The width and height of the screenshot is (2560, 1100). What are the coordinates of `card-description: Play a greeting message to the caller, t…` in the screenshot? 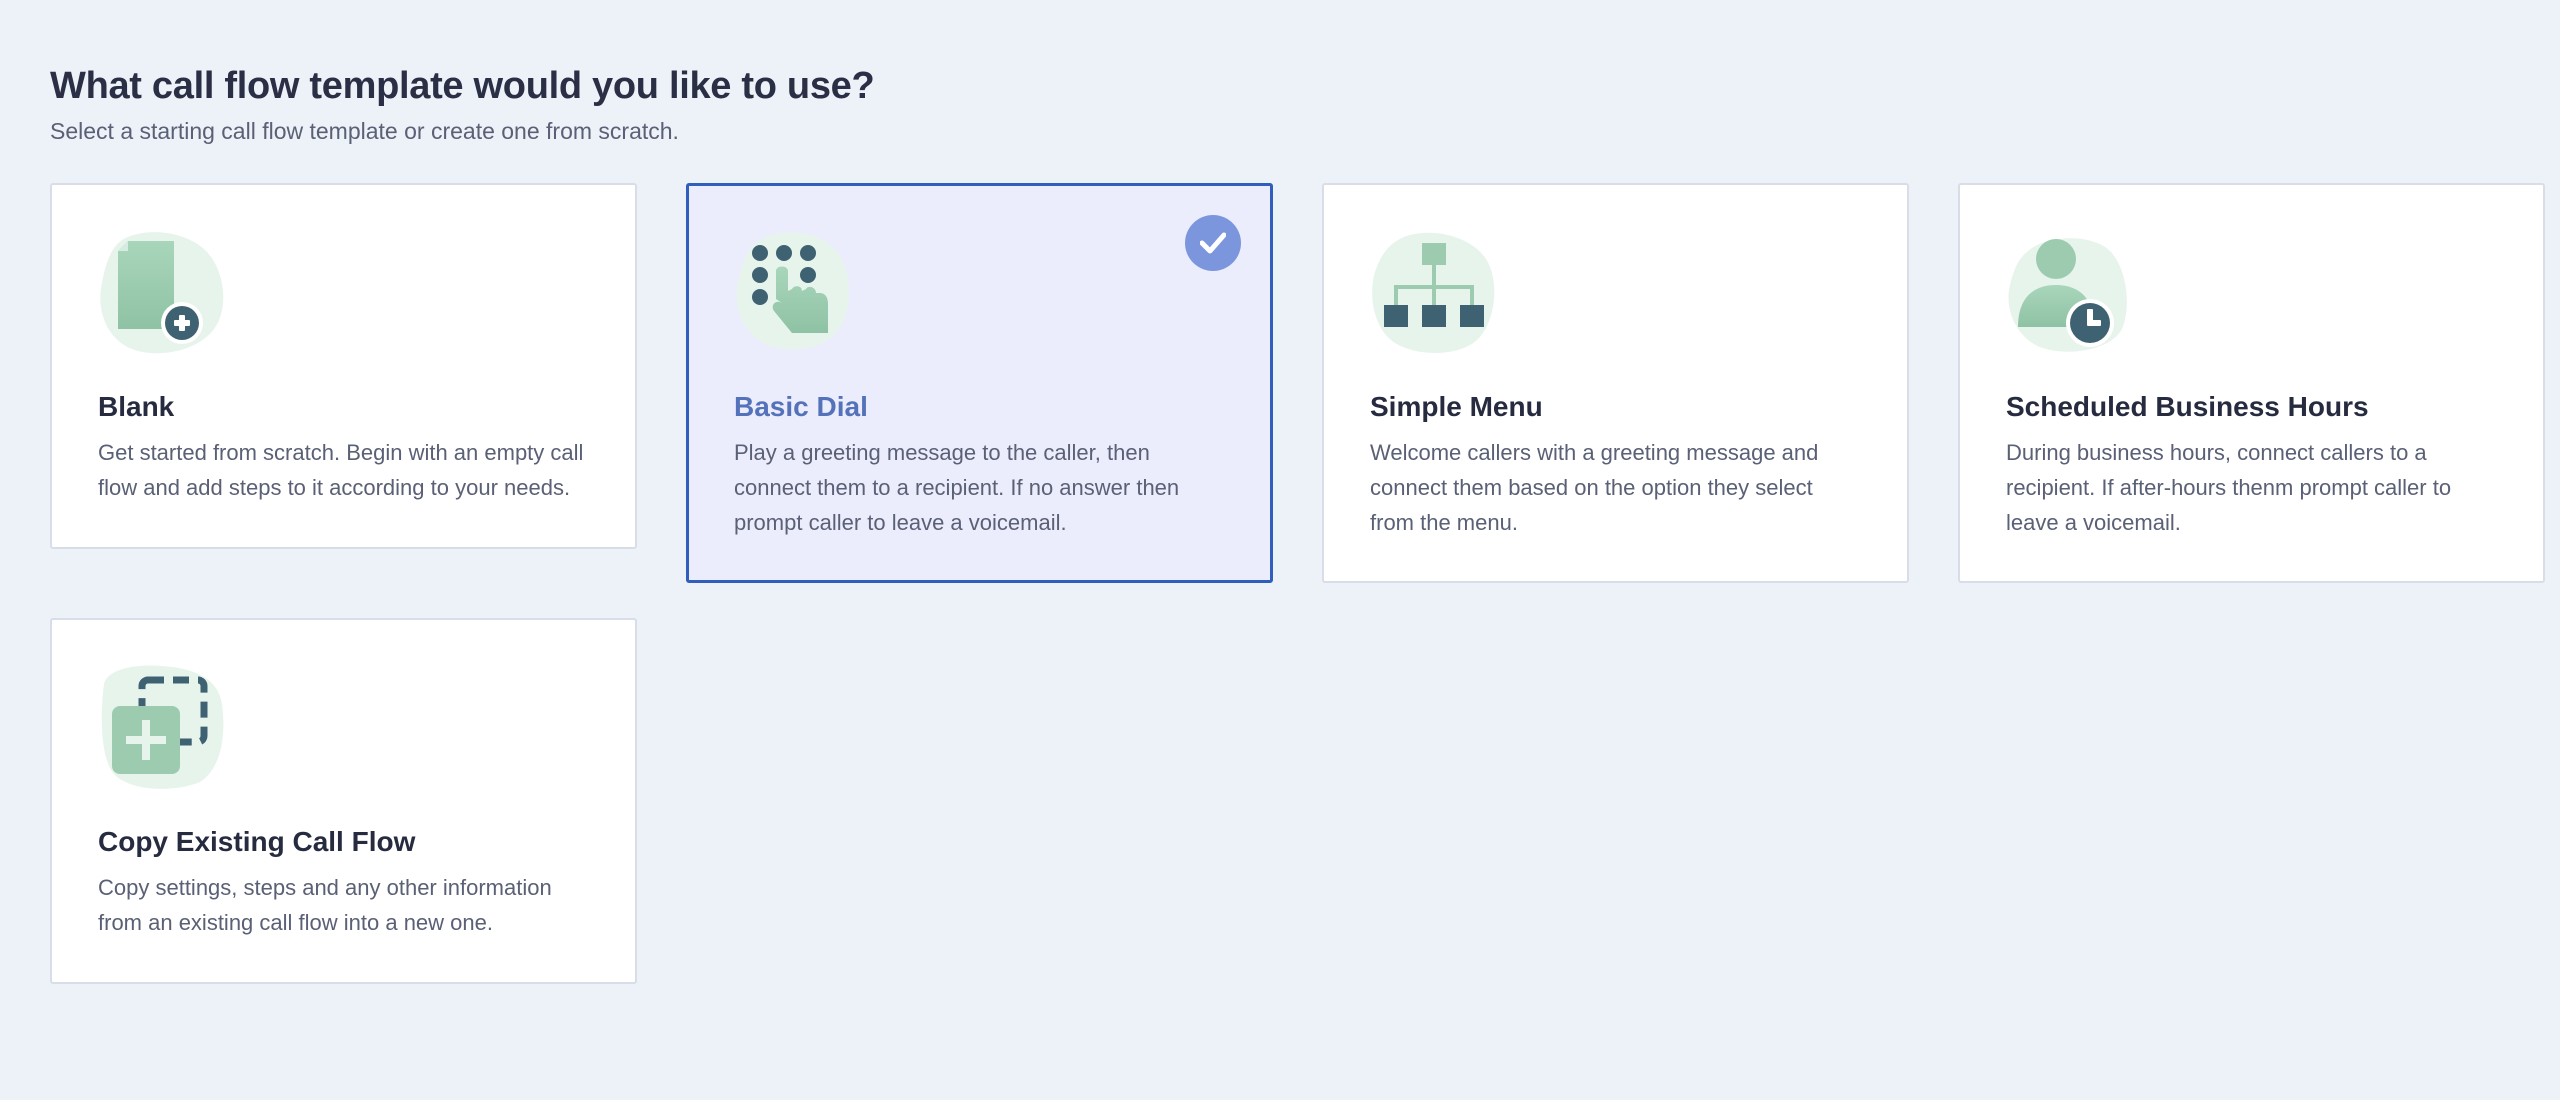 It's located at (957, 487).